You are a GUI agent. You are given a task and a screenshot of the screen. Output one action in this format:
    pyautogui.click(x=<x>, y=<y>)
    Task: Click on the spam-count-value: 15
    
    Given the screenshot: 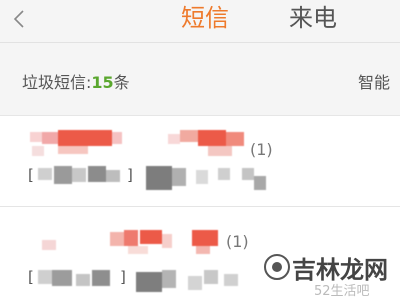 What is the action you would take?
    pyautogui.click(x=102, y=82)
    